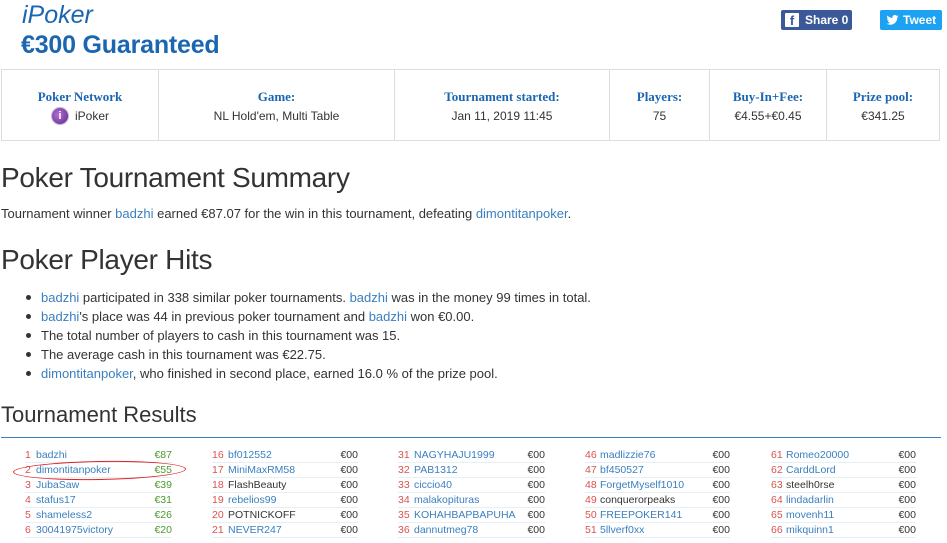 Image resolution: width=947 pixels, height=543 pixels. What do you see at coordinates (827, 20) in the screenshot?
I see `share-label: Share 0` at bounding box center [827, 20].